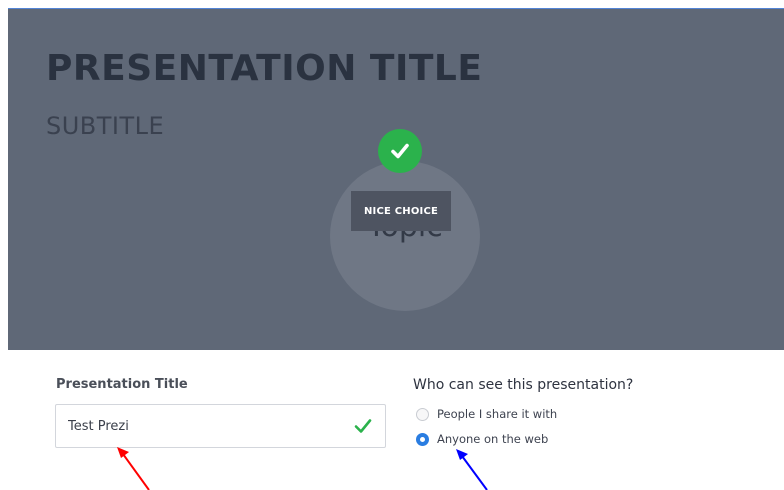 Image resolution: width=784 pixels, height=490 pixels. What do you see at coordinates (405, 236) in the screenshot?
I see `topic-circle: Topic` at bounding box center [405, 236].